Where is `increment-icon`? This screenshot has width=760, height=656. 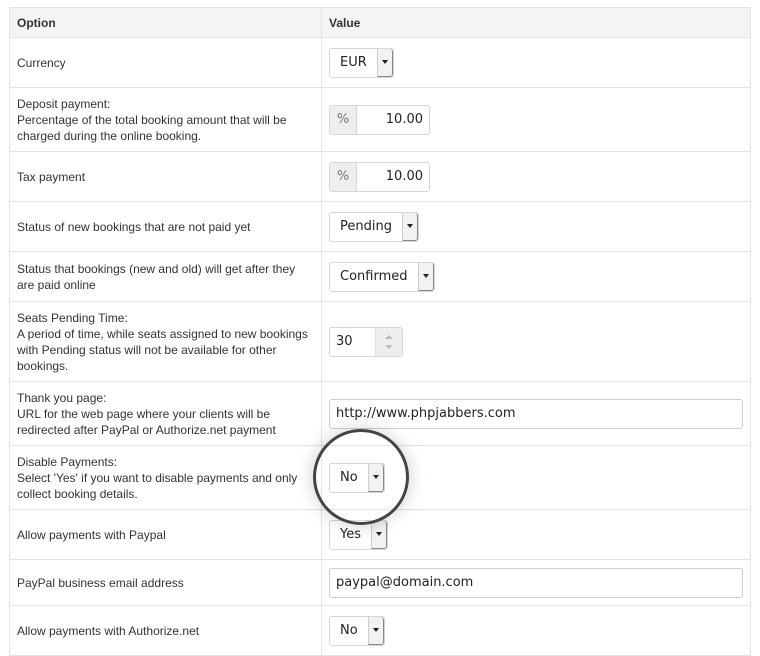
increment-icon is located at coordinates (389, 336).